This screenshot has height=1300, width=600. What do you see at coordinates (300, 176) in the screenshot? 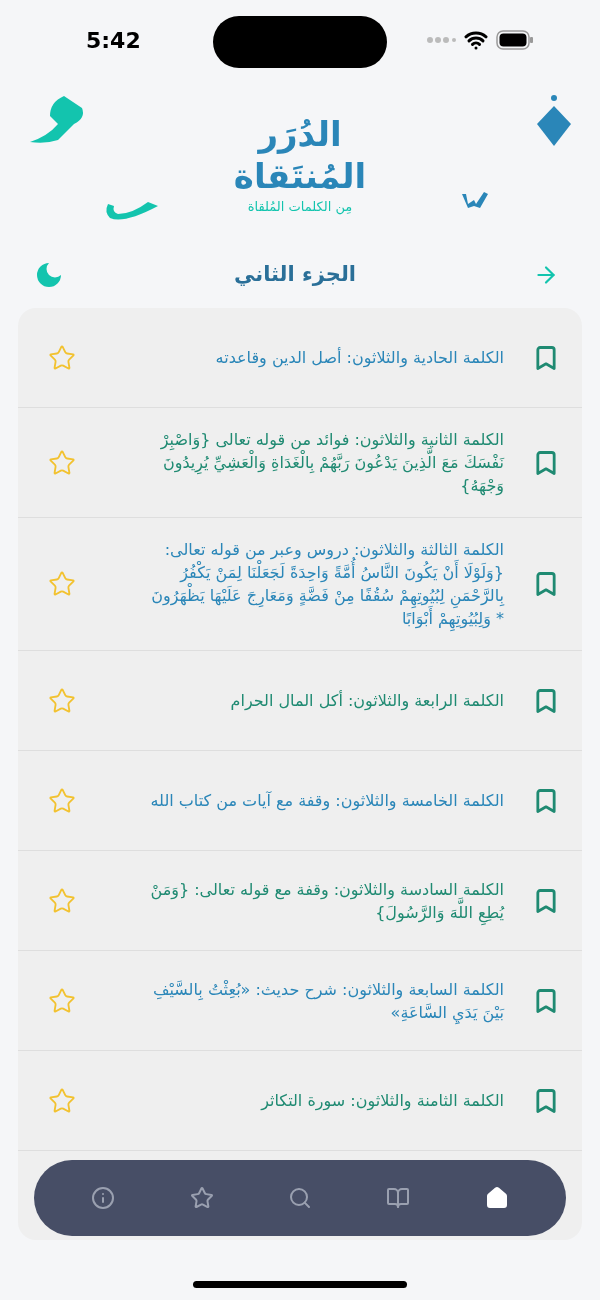
I see `logo-title: المُنتَقاة` at bounding box center [300, 176].